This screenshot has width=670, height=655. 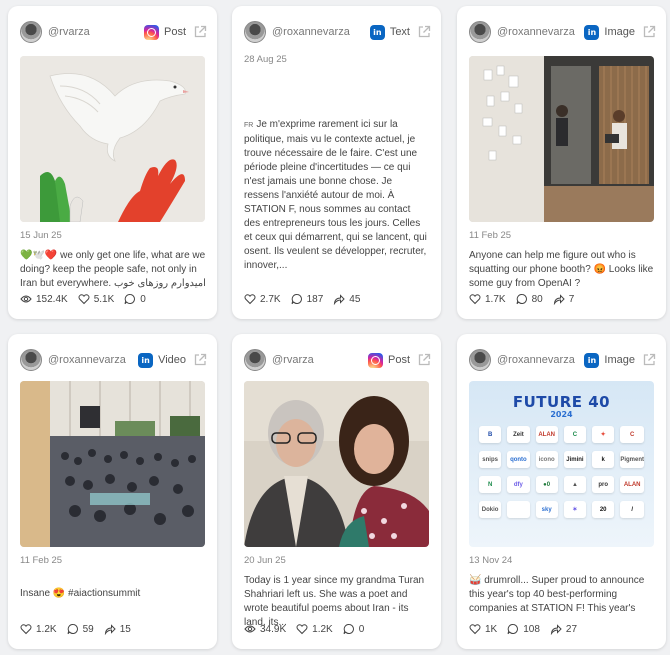 I want to click on company-logo-tile: Jimini, so click(x=575, y=459).